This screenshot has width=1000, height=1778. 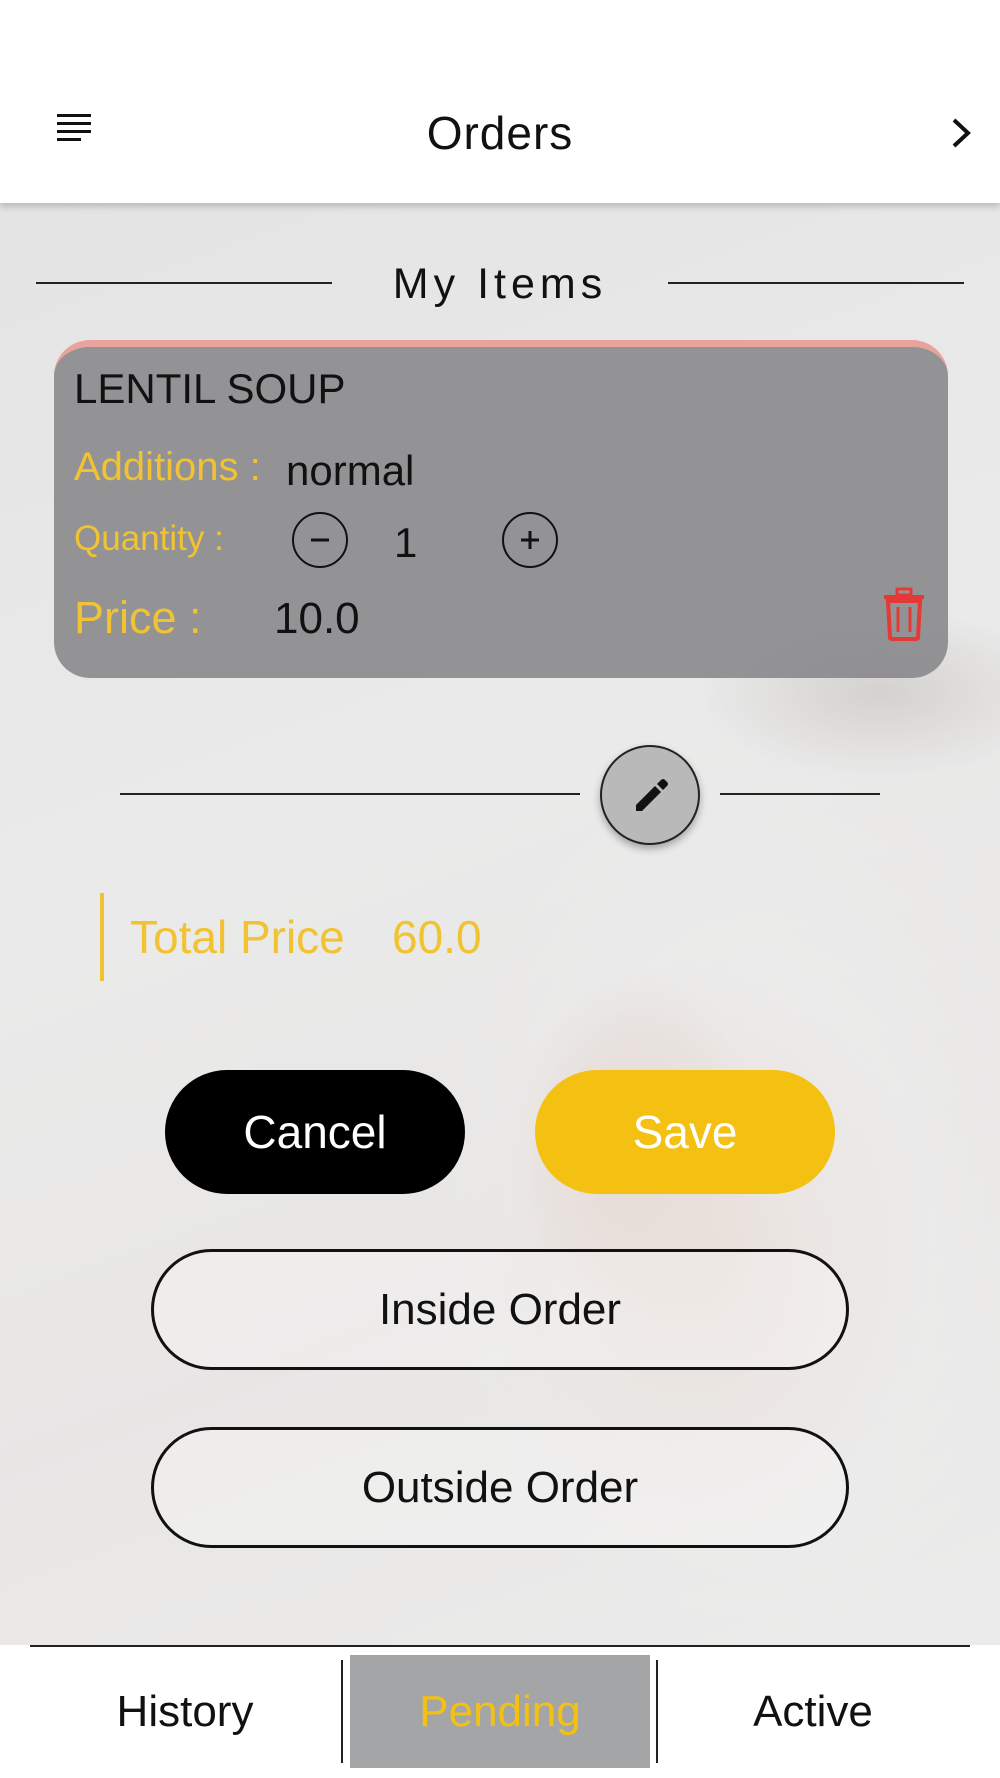 I want to click on quantity-value: 1, so click(x=406, y=542).